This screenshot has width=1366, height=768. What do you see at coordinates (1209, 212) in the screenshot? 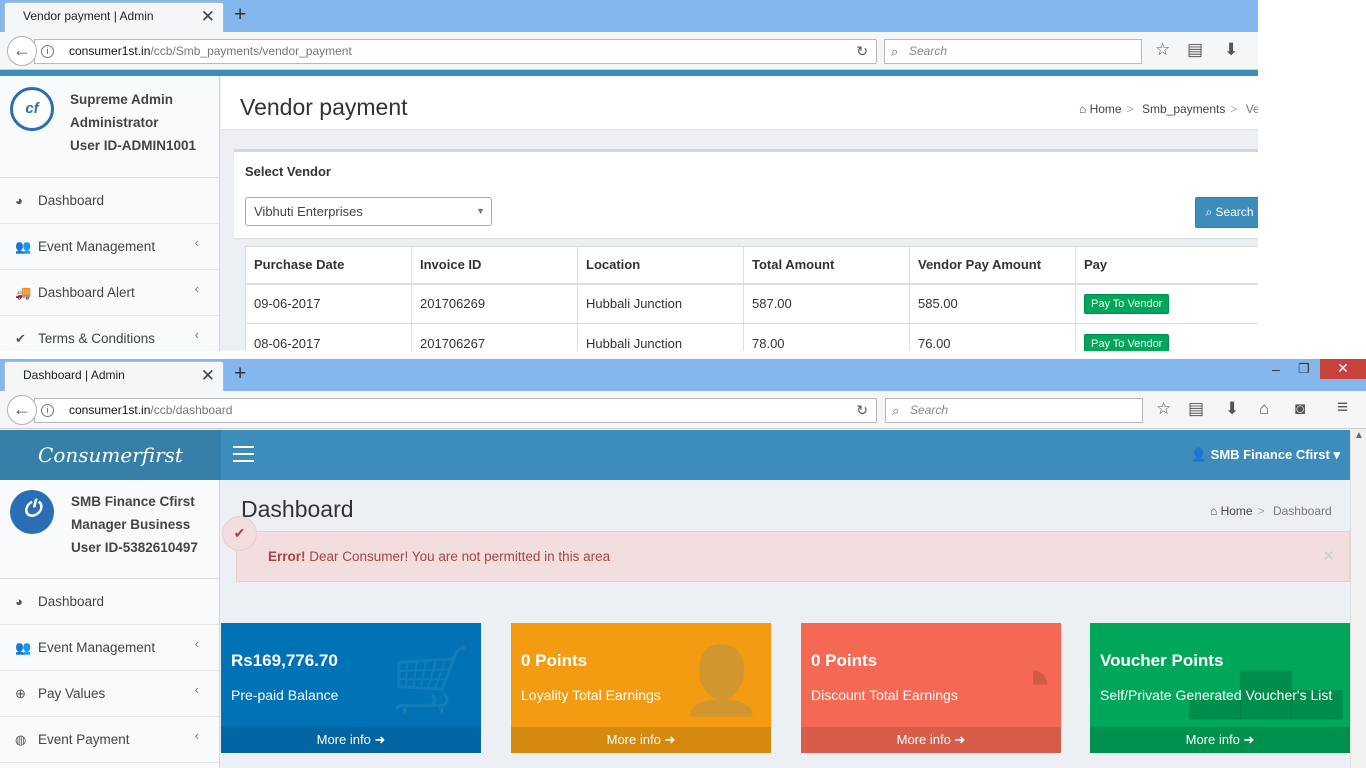
I see `search-icon: ⌕` at bounding box center [1209, 212].